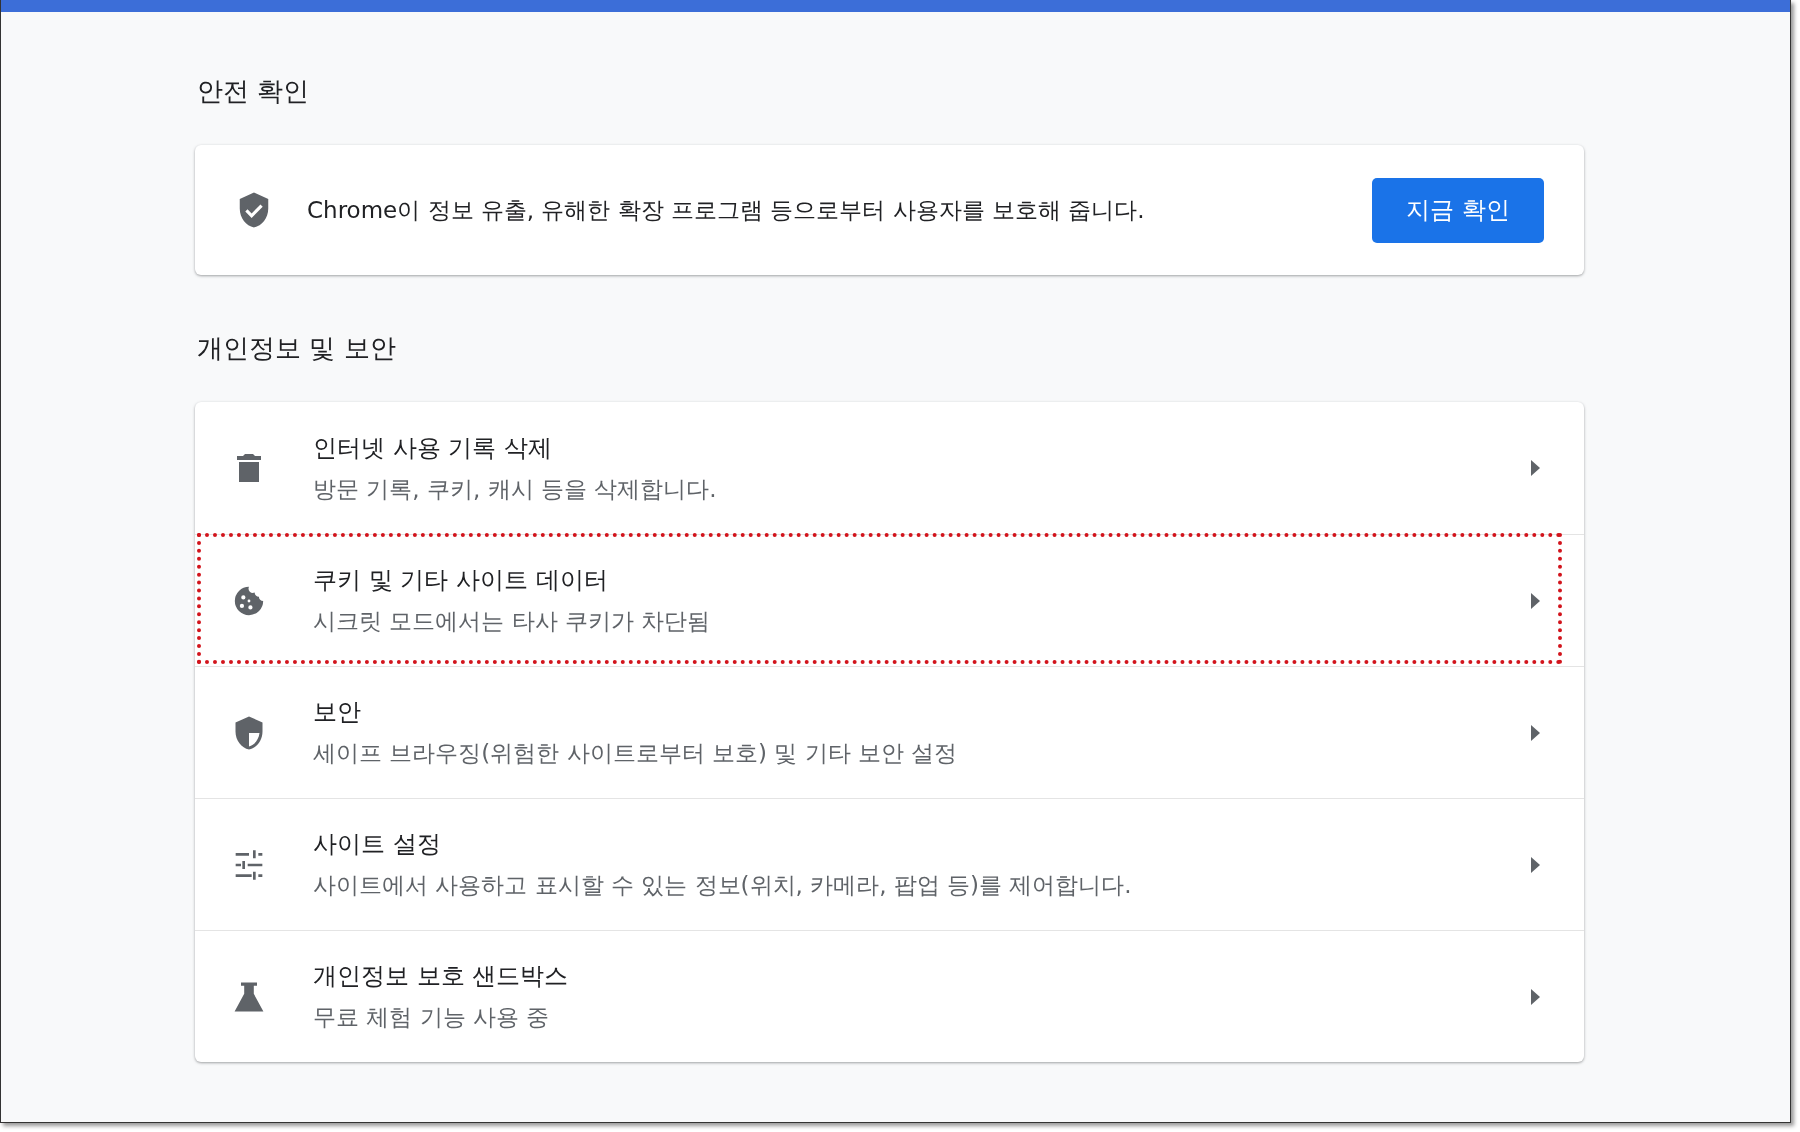 The width and height of the screenshot is (1800, 1132). I want to click on shield-icon, so click(249, 732).